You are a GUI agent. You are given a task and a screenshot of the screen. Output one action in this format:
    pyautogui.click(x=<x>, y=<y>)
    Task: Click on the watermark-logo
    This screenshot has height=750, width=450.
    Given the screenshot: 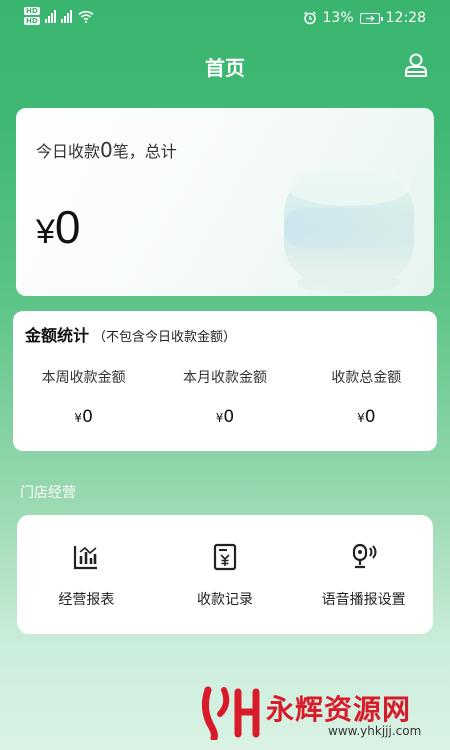 What is the action you would take?
    pyautogui.click(x=230, y=713)
    